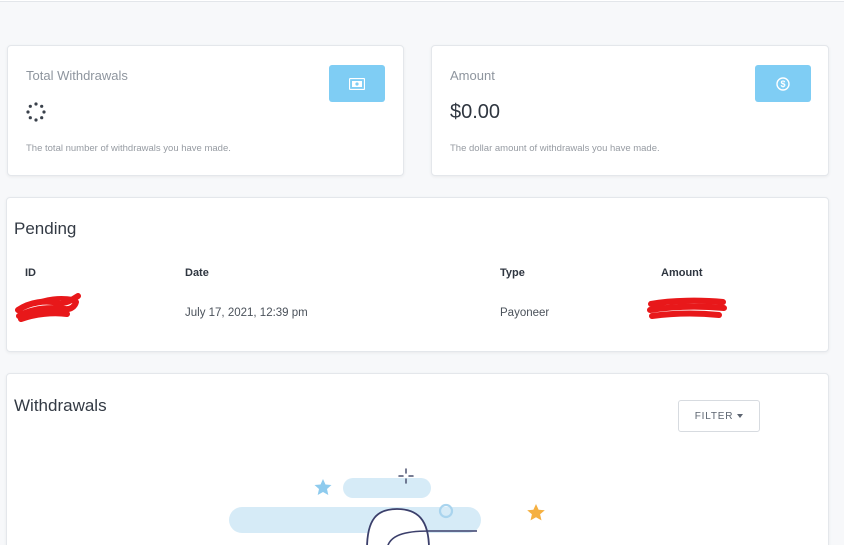  What do you see at coordinates (472, 75) in the screenshot?
I see `amount-title: Amount` at bounding box center [472, 75].